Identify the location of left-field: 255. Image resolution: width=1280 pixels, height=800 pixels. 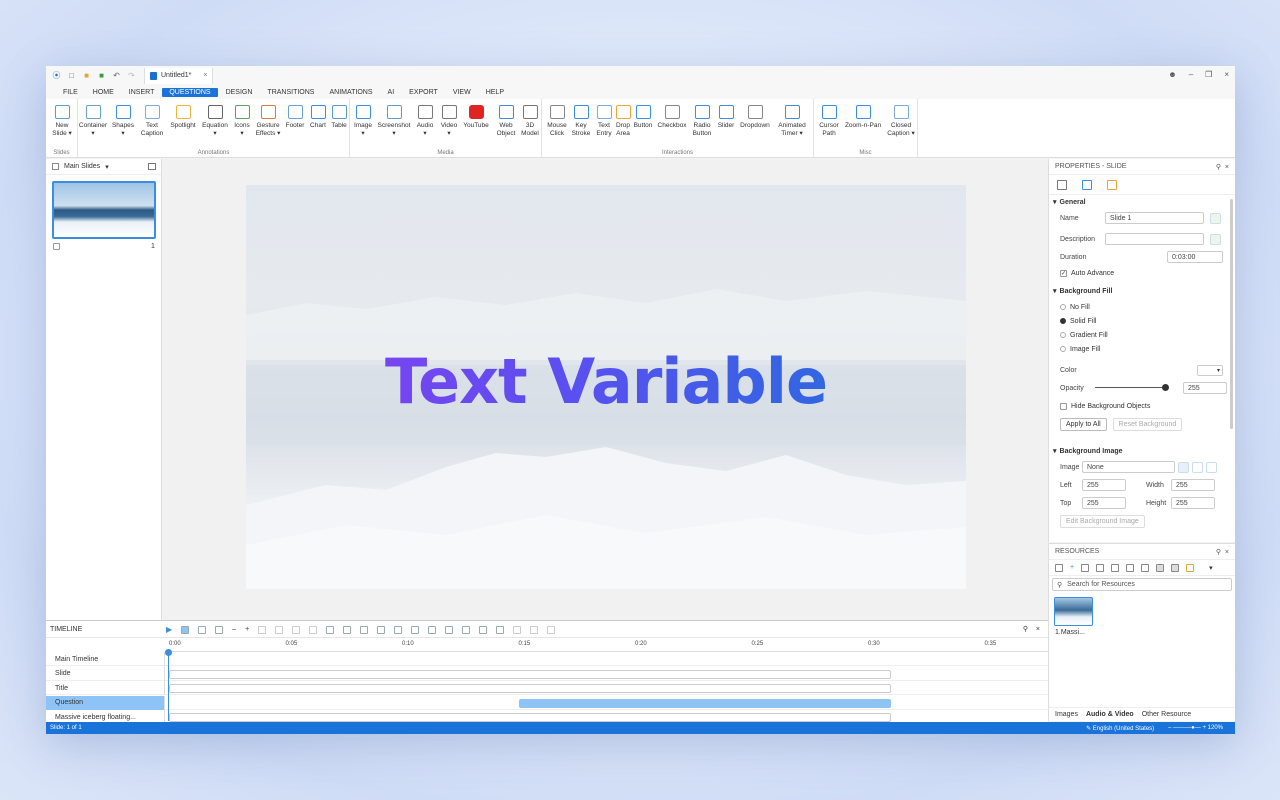
(1104, 485).